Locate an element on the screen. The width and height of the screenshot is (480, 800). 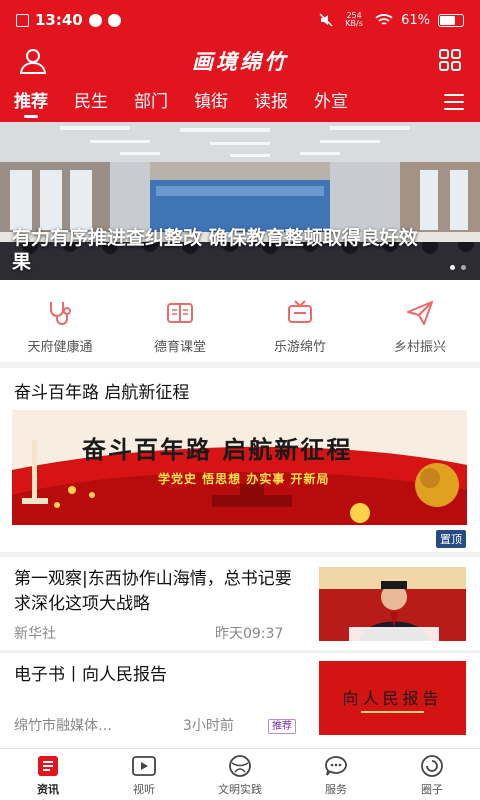
quick-link-health: 天府健康通 is located at coordinates (60, 321).